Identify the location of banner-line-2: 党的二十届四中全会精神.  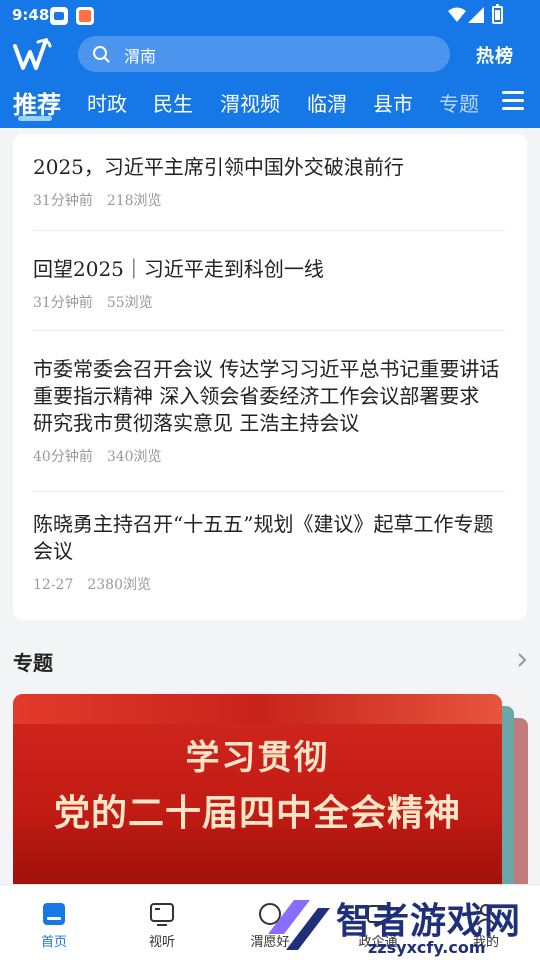
(257, 813).